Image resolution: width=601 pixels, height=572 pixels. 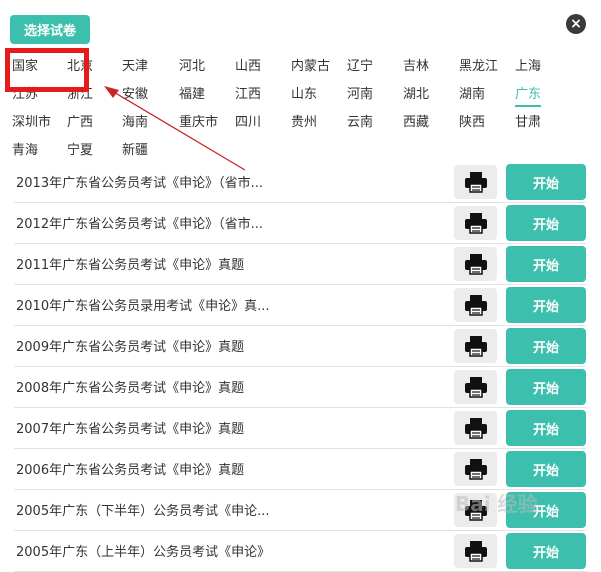 What do you see at coordinates (300, 264) in the screenshot?
I see `paper-row: 2011年广东省公务员考试《申论》真题 开始` at bounding box center [300, 264].